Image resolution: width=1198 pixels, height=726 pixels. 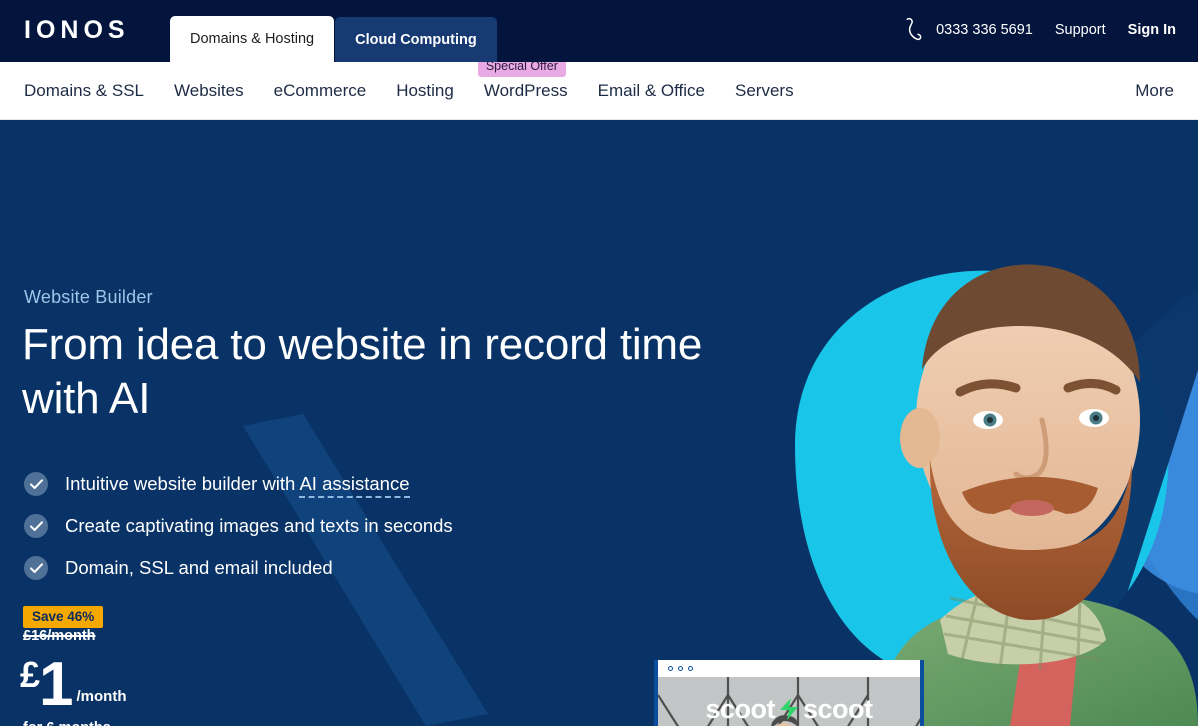 I want to click on tab-domains-hosting: Domains & Hosting, so click(x=252, y=39).